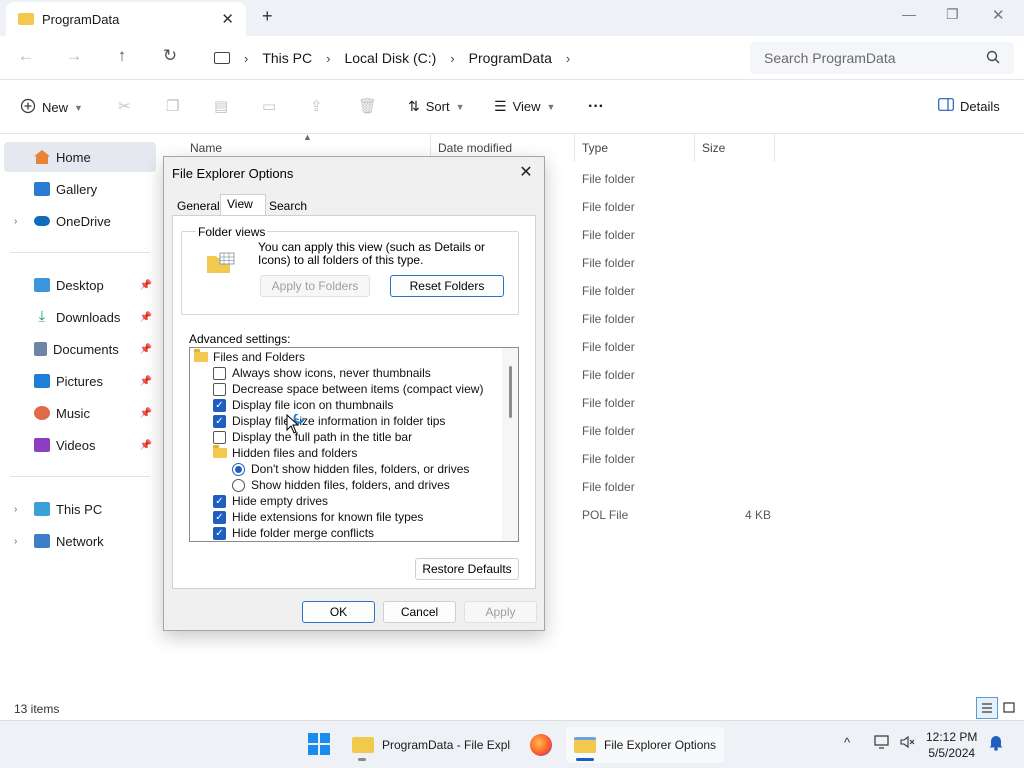 The height and width of the screenshot is (768, 1024). What do you see at coordinates (270, 501) in the screenshot?
I see `setting-hide-empty-drives: ✓ Hide empty drives` at bounding box center [270, 501].